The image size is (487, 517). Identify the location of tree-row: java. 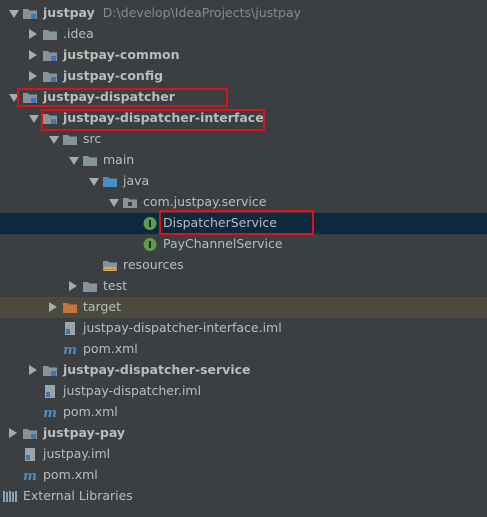
(243, 181).